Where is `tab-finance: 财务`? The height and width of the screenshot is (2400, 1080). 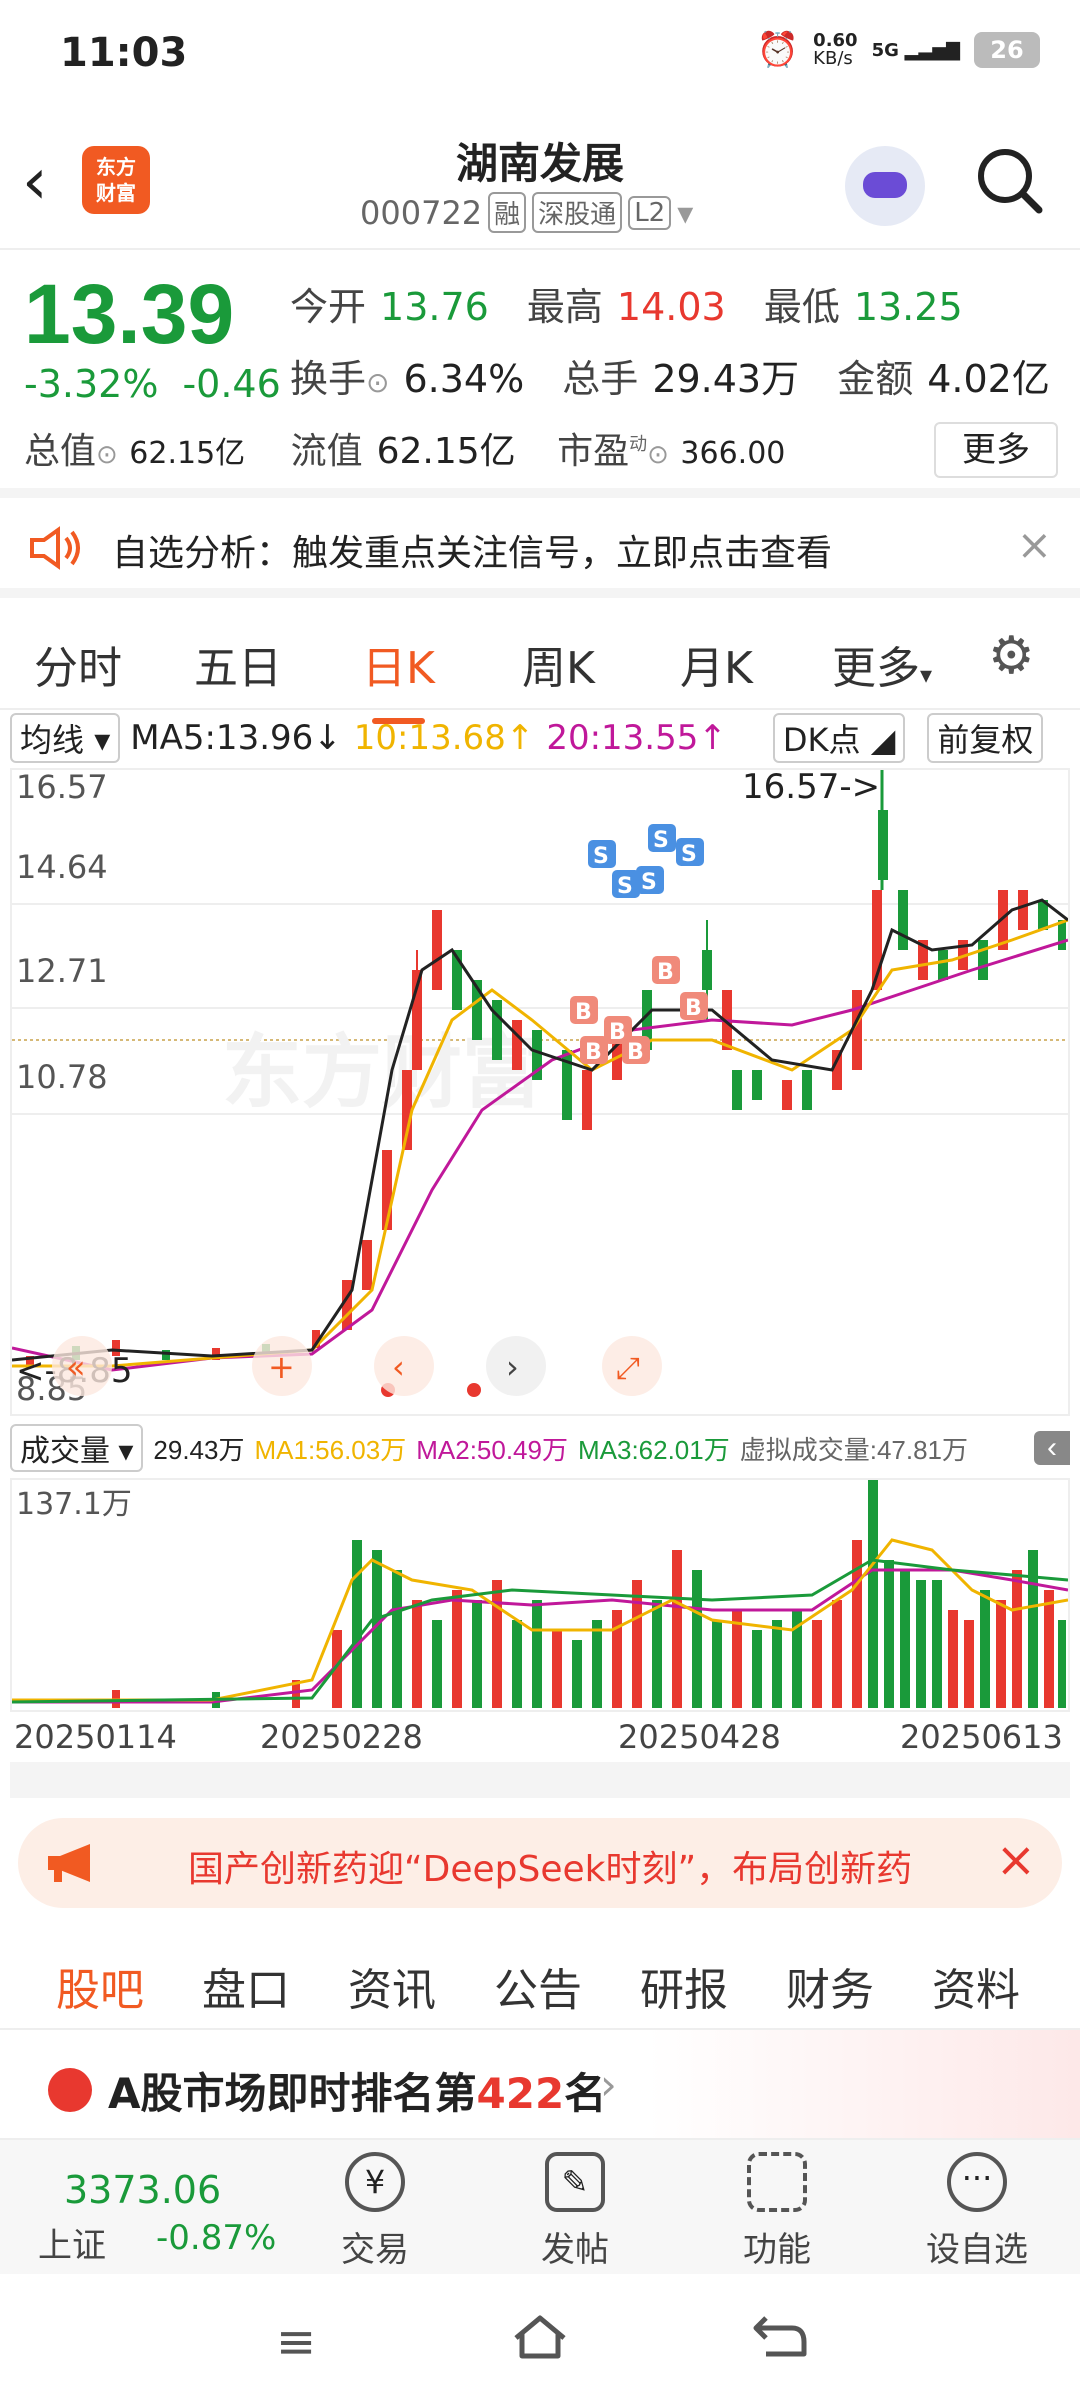
tab-finance: 财务 is located at coordinates (830, 1986).